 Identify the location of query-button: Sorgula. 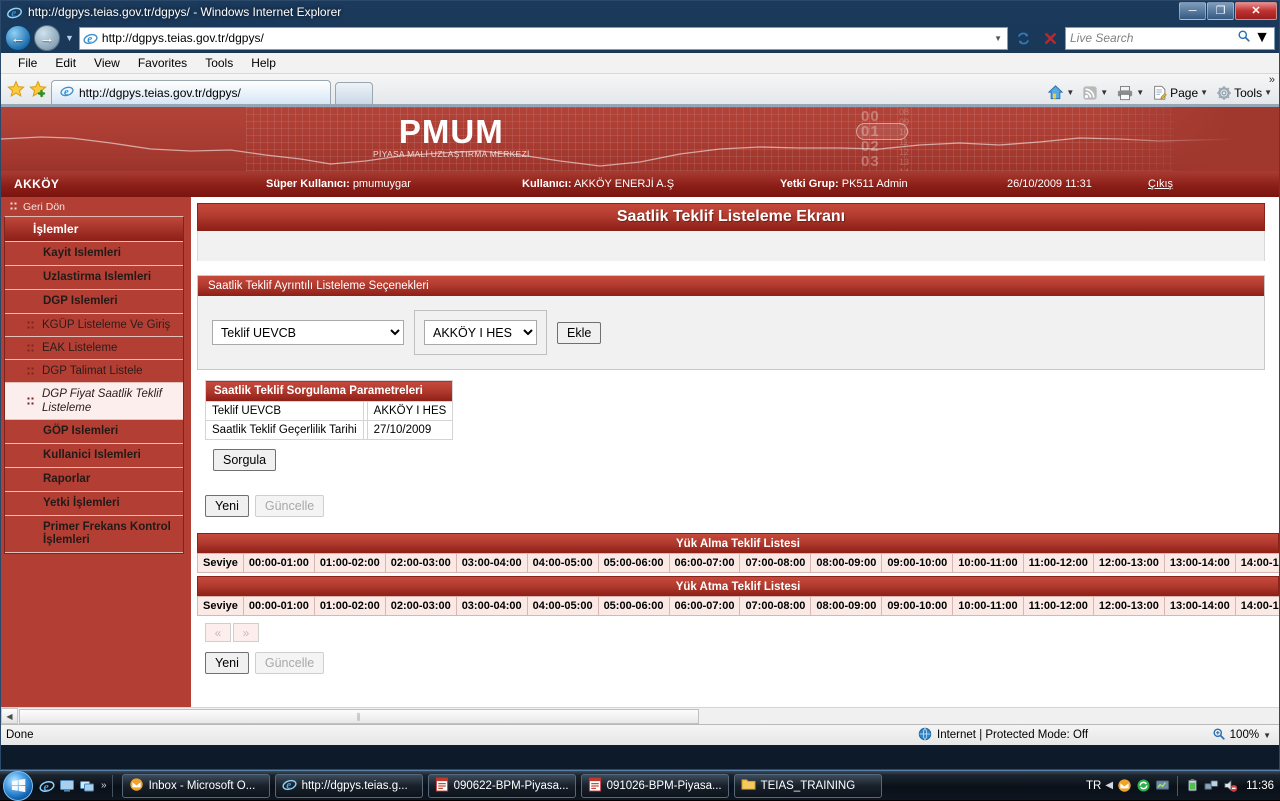
(244, 460).